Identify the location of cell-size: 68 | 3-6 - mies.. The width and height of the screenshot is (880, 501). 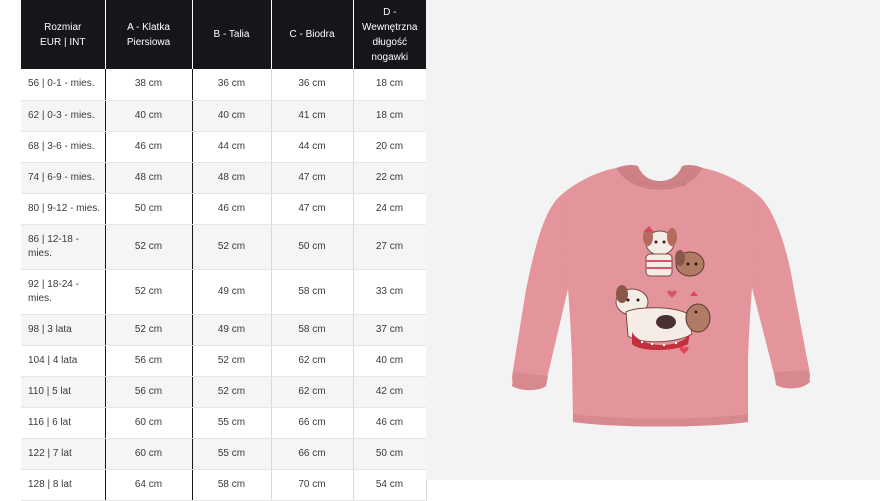
(63, 147).